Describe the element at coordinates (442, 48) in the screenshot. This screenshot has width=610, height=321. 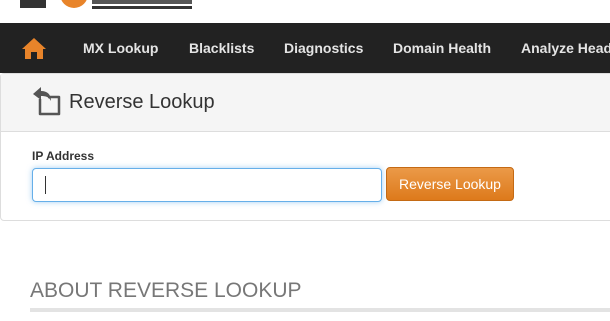
I see `nav-item-domain-health: Domain Health` at that location.